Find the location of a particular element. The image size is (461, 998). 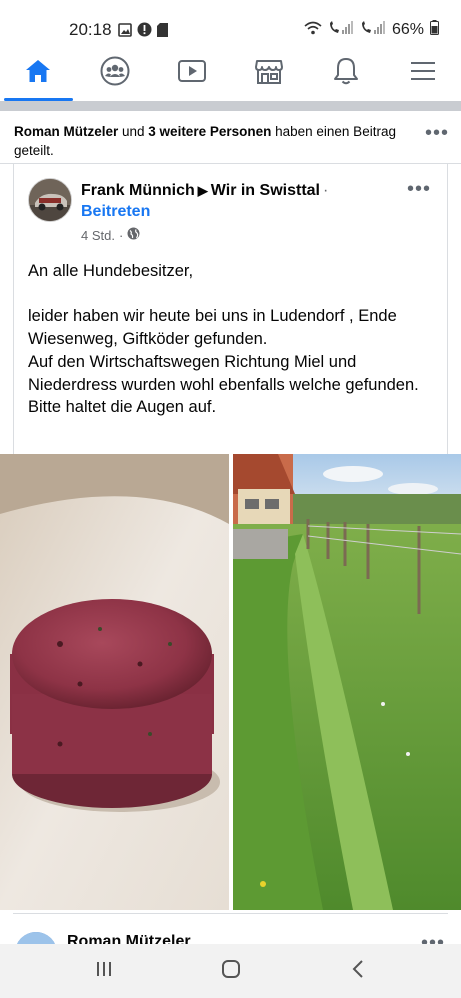

shared-actor: Roman Mützeler is located at coordinates (66, 131).